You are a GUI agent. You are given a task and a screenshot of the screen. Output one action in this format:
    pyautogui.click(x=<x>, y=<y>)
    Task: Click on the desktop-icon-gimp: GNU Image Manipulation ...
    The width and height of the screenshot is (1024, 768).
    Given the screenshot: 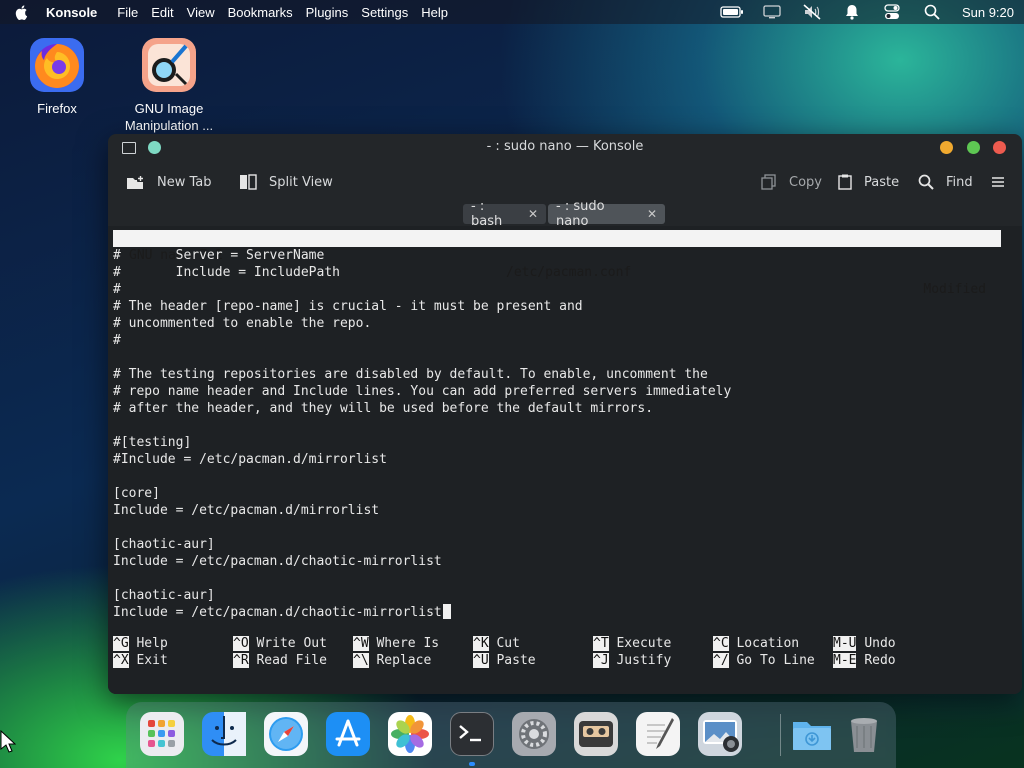 What is the action you would take?
    pyautogui.click(x=169, y=85)
    